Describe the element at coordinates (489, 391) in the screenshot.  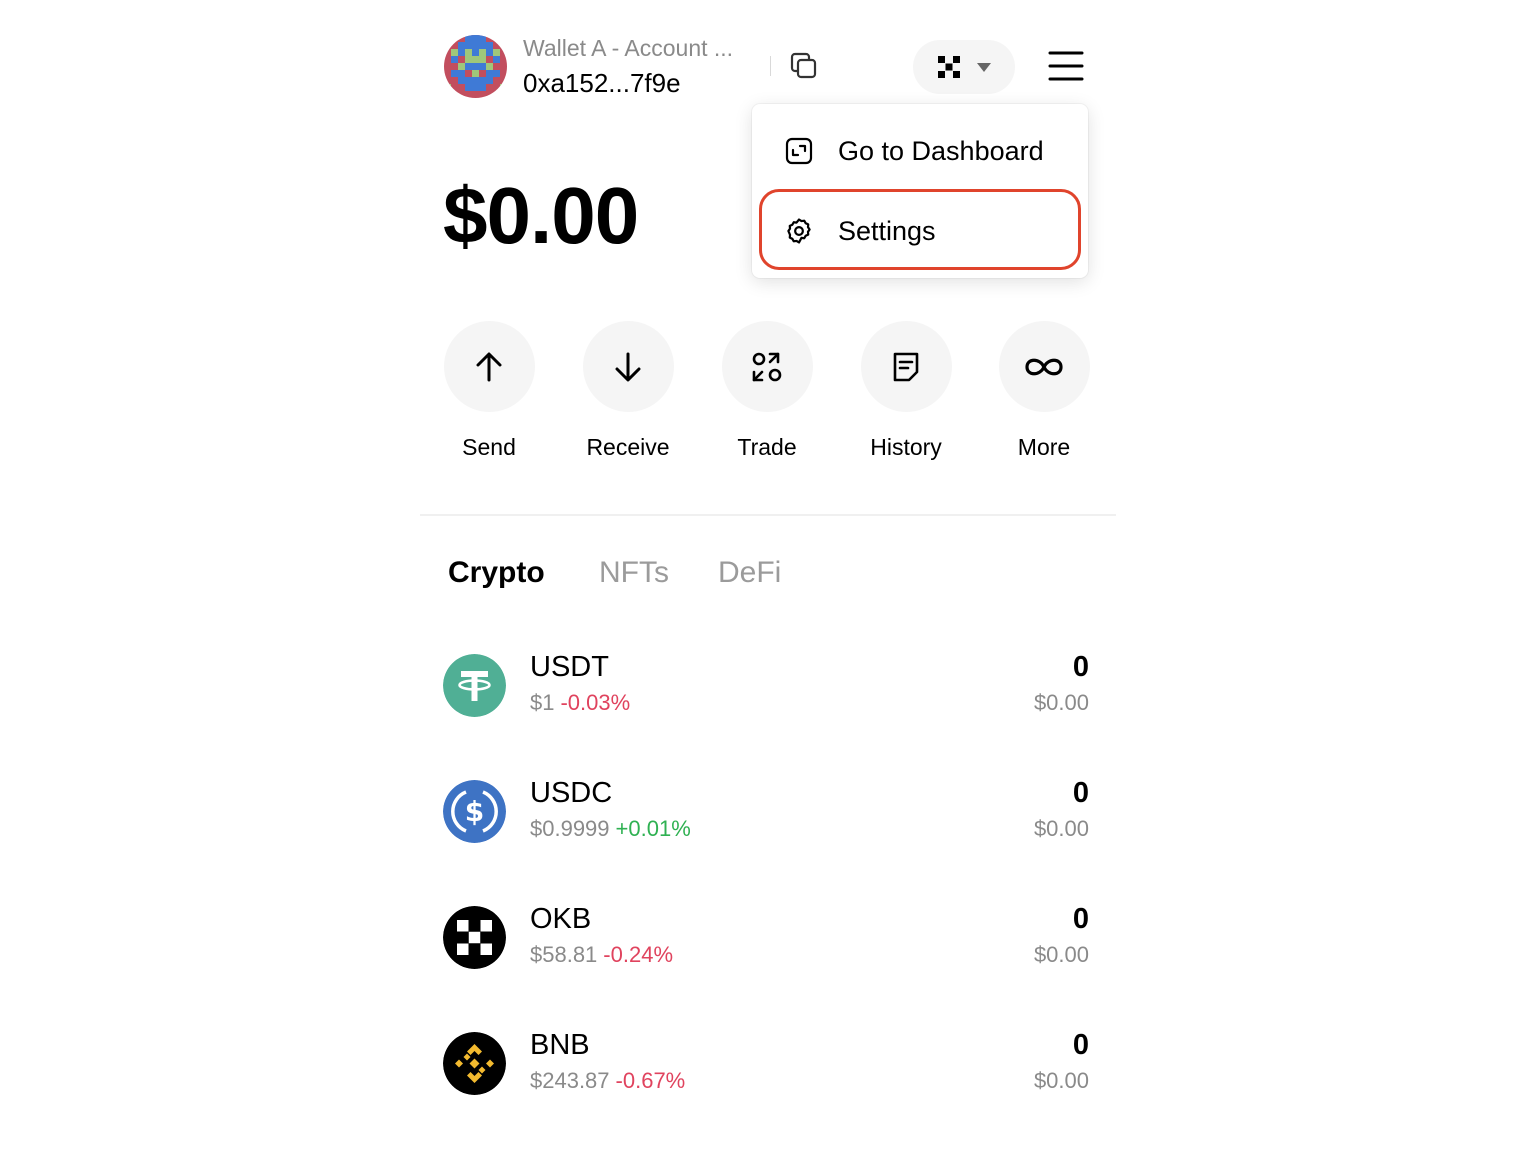
I see `send-button: Send` at that location.